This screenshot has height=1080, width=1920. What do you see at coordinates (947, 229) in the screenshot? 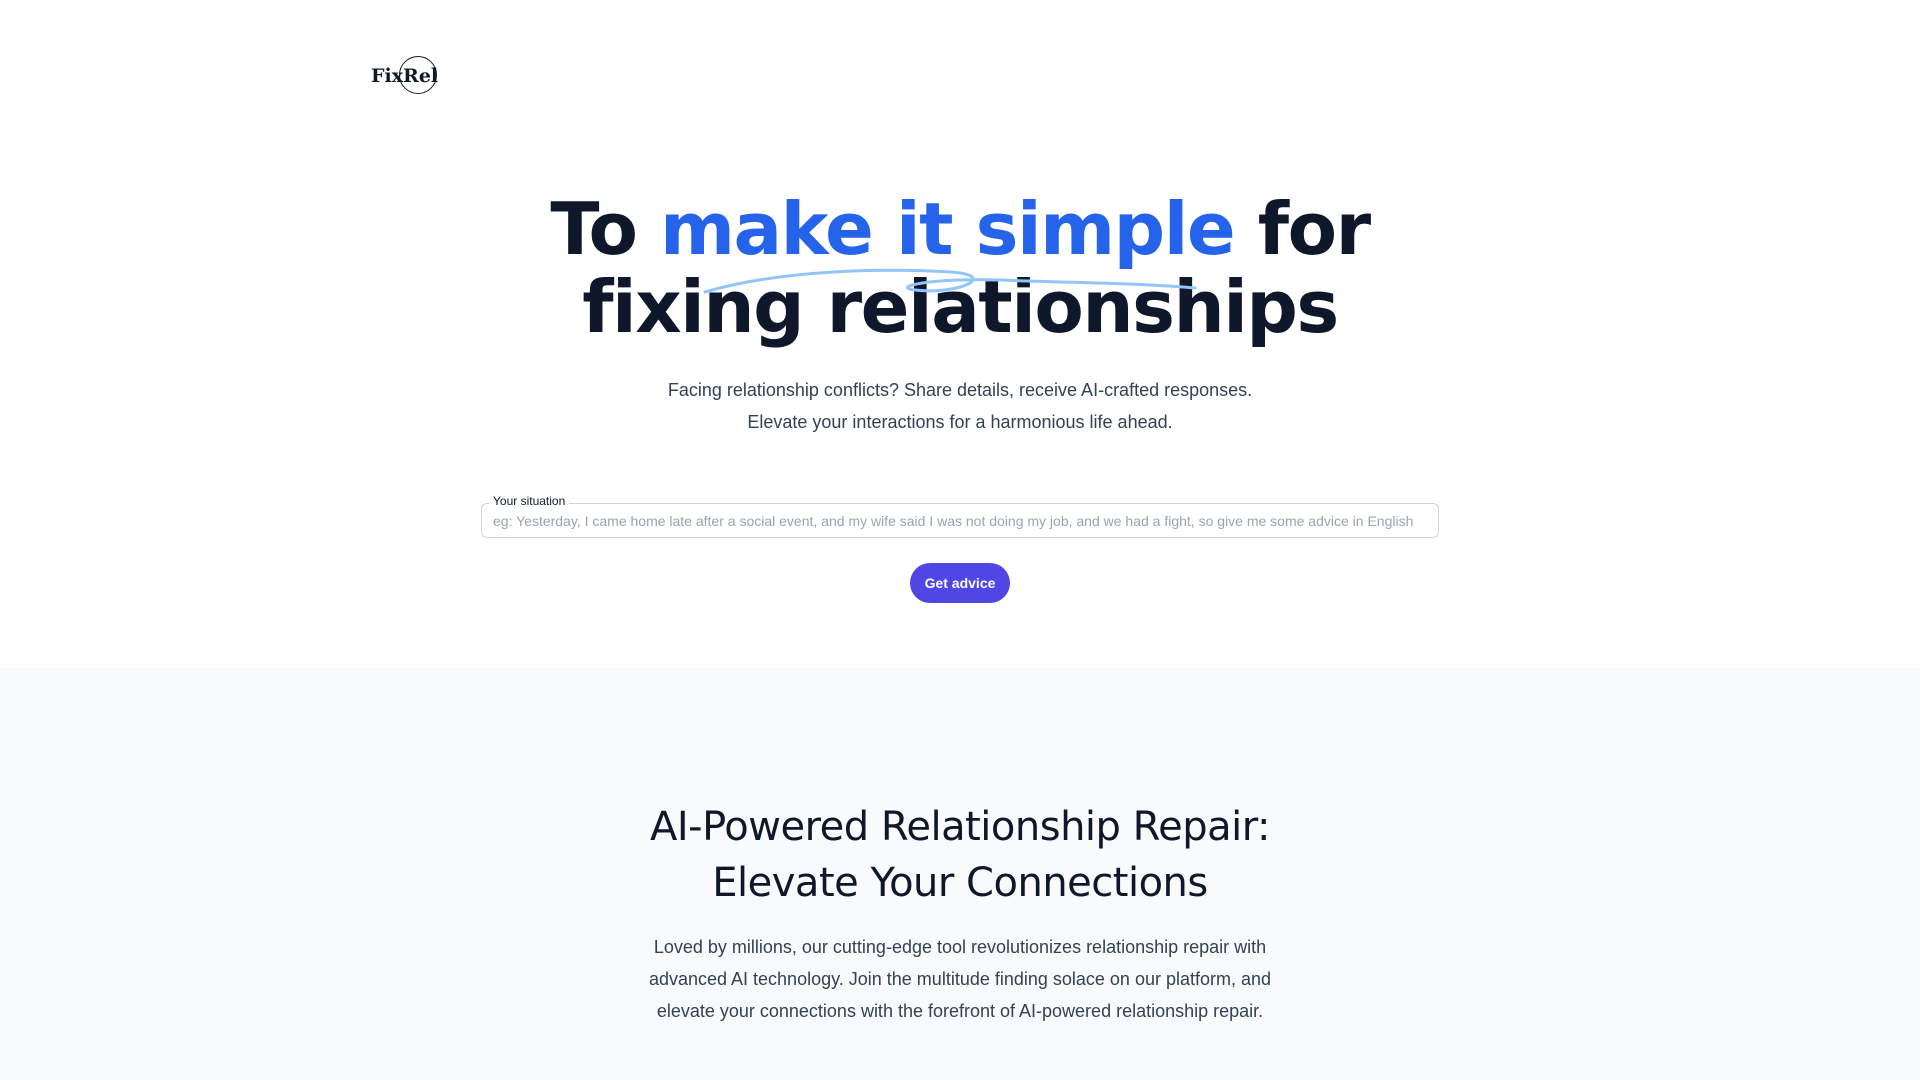
I see `hero-title-accent: make it simple` at bounding box center [947, 229].